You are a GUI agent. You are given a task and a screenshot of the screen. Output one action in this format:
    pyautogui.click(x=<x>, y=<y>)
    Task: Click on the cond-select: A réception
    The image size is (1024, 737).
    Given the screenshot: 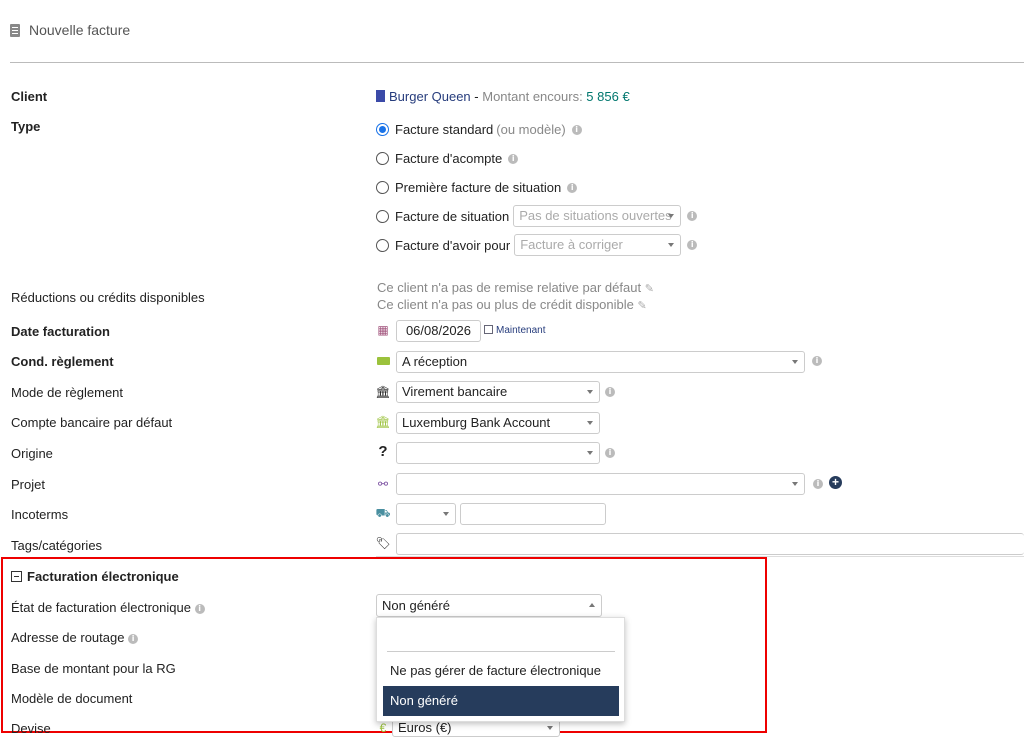 What is the action you would take?
    pyautogui.click(x=600, y=362)
    